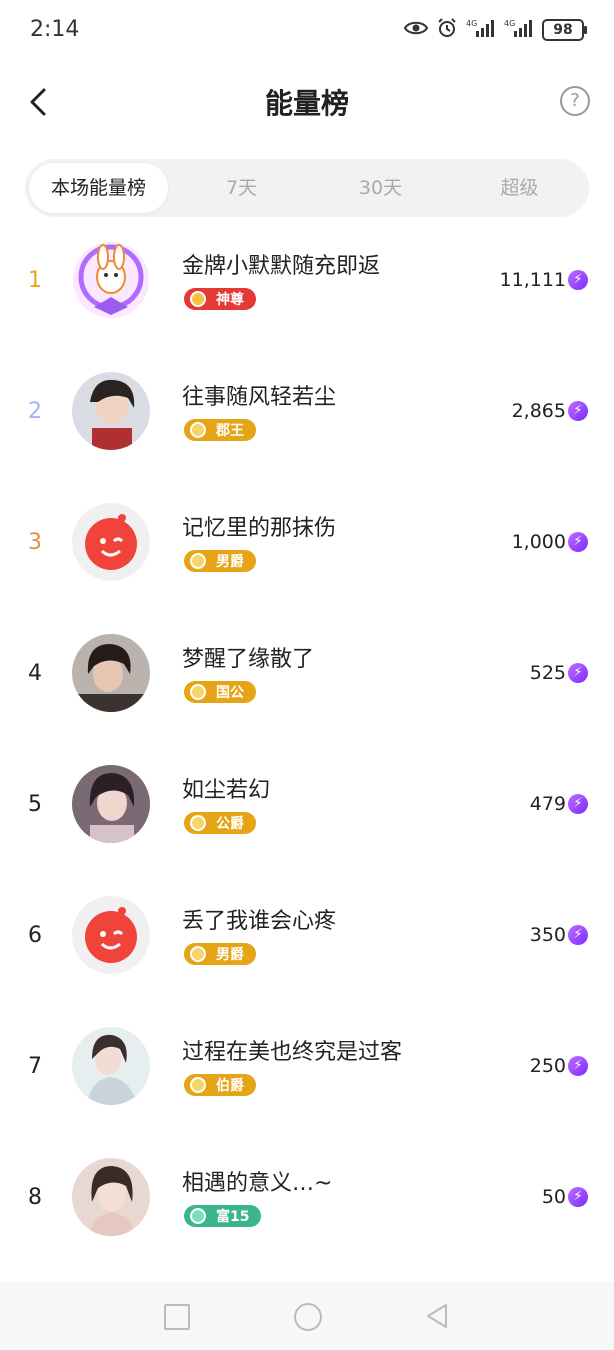 Image resolution: width=614 pixels, height=1350 pixels. What do you see at coordinates (538, 411) in the screenshot?
I see `energy-score: 2,865` at bounding box center [538, 411].